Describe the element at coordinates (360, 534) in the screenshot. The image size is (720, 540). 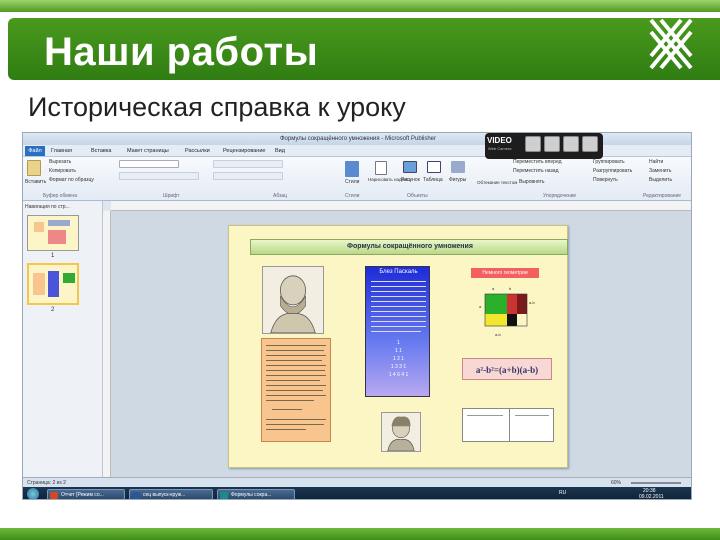
I see `bottom-accent-bar` at that location.